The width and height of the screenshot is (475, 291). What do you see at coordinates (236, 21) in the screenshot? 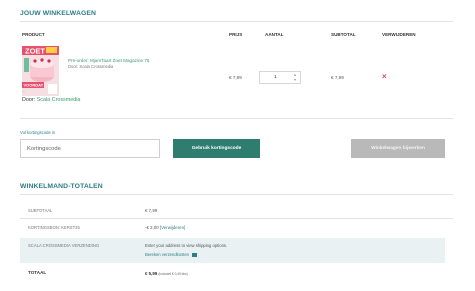
I see `cart-title-divider` at bounding box center [236, 21].